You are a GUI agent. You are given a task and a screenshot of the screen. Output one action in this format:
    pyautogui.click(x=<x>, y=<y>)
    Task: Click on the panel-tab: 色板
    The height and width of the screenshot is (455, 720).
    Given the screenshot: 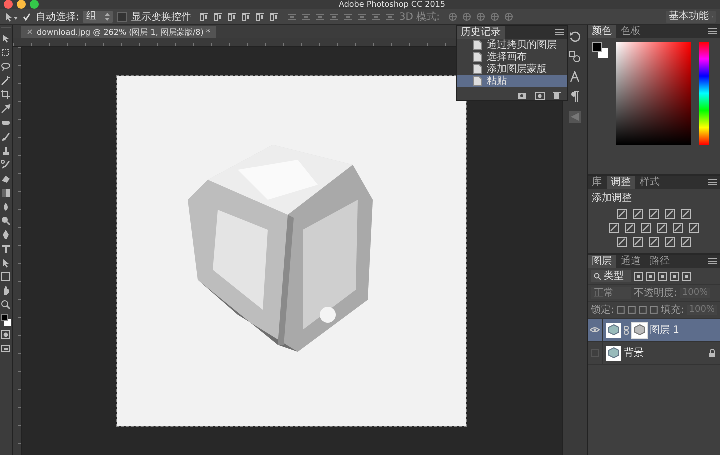 What is the action you would take?
    pyautogui.click(x=631, y=31)
    